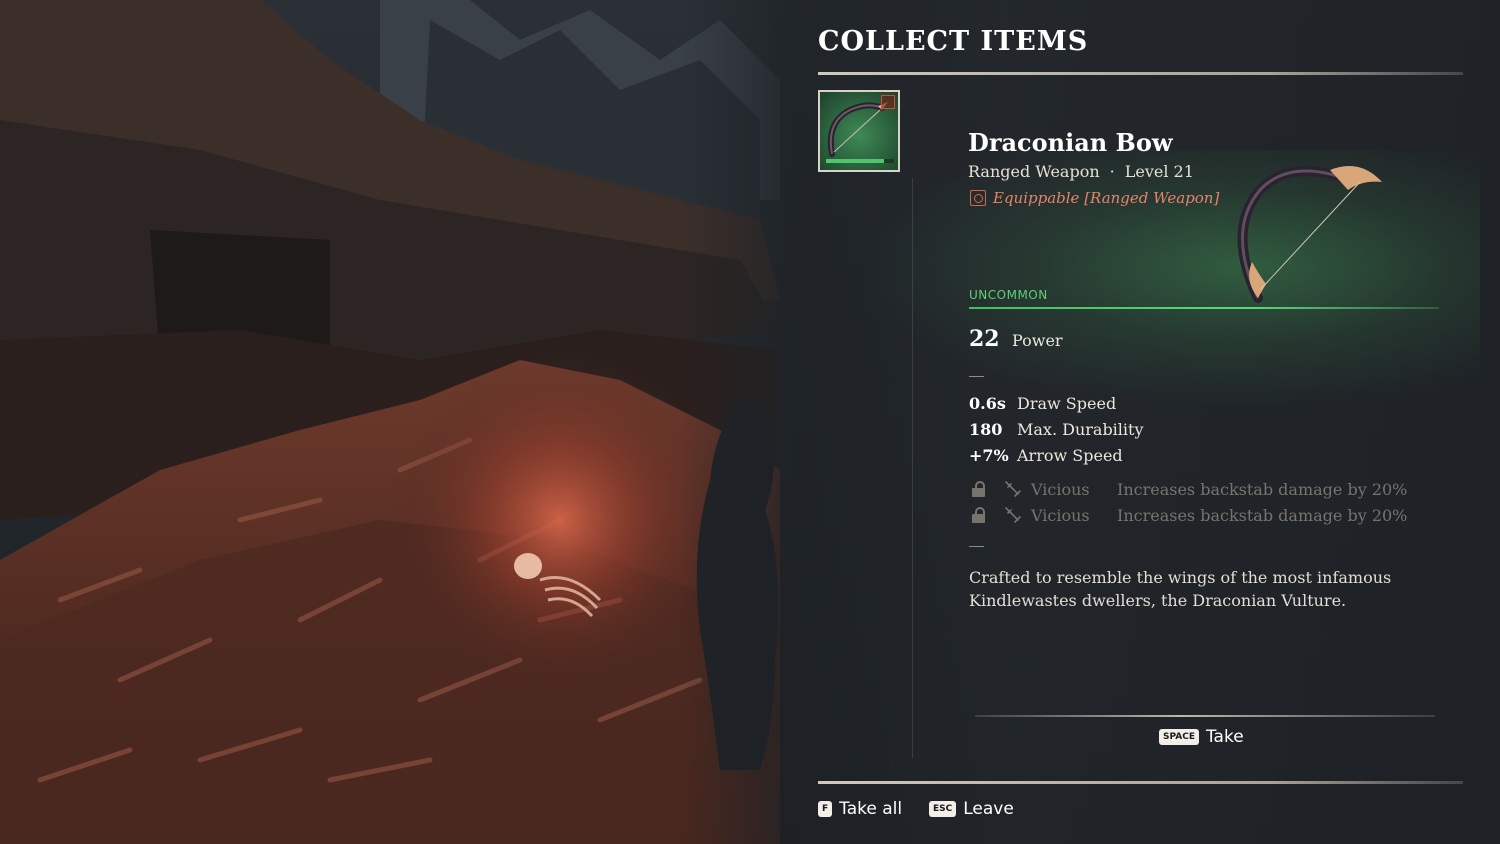 The height and width of the screenshot is (844, 1500). What do you see at coordinates (1008, 295) in the screenshot?
I see `rarity-label: UNCOMMON` at bounding box center [1008, 295].